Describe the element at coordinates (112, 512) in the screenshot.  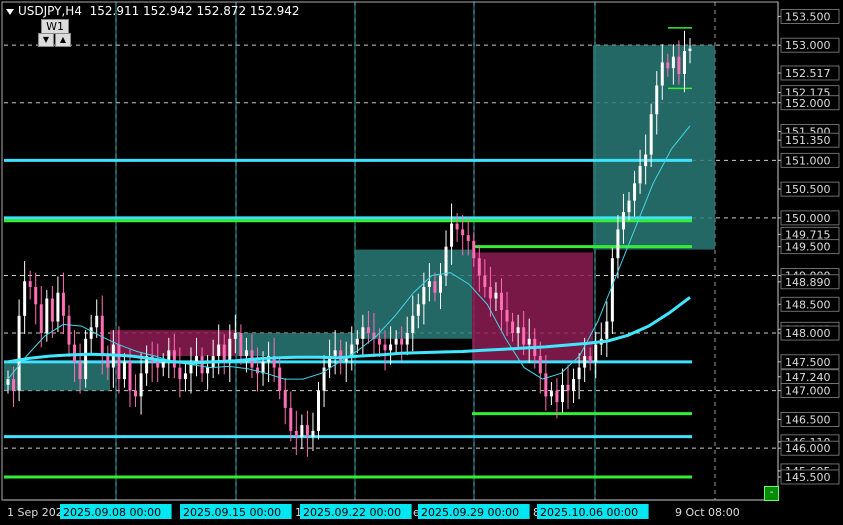
I see `time-label: 2025.09.08 00:00` at that location.